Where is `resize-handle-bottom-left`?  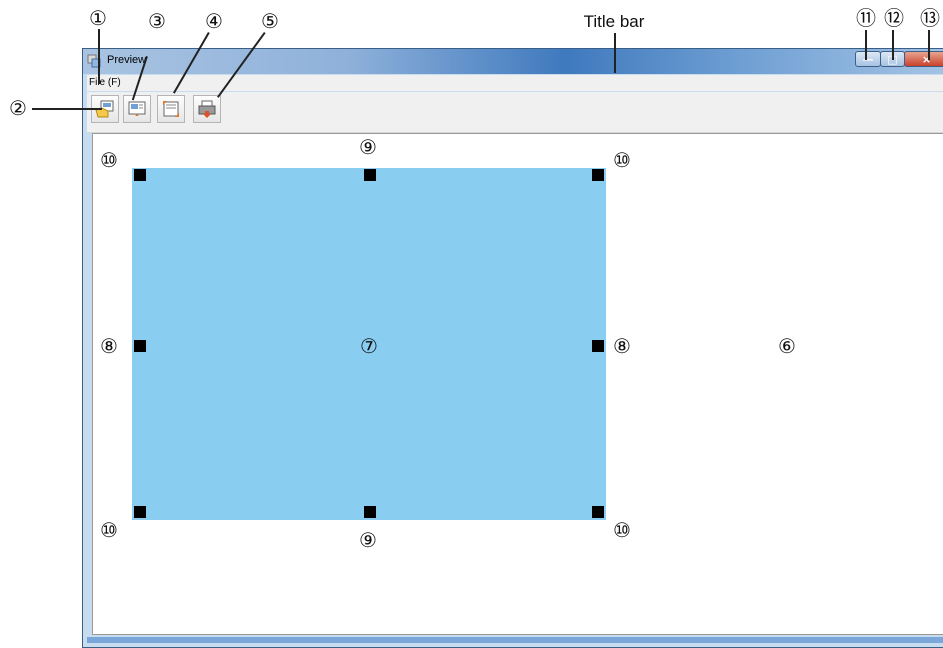
resize-handle-bottom-left is located at coordinates (140, 512).